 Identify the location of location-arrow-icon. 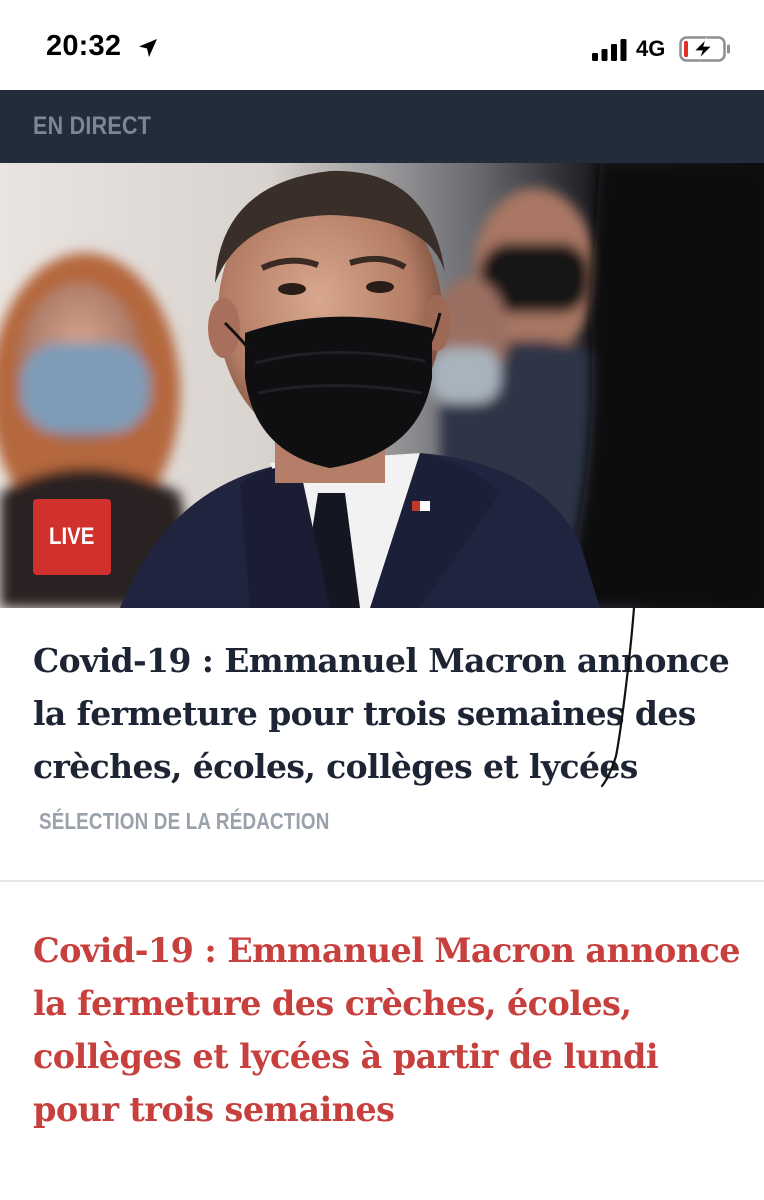
(148, 48).